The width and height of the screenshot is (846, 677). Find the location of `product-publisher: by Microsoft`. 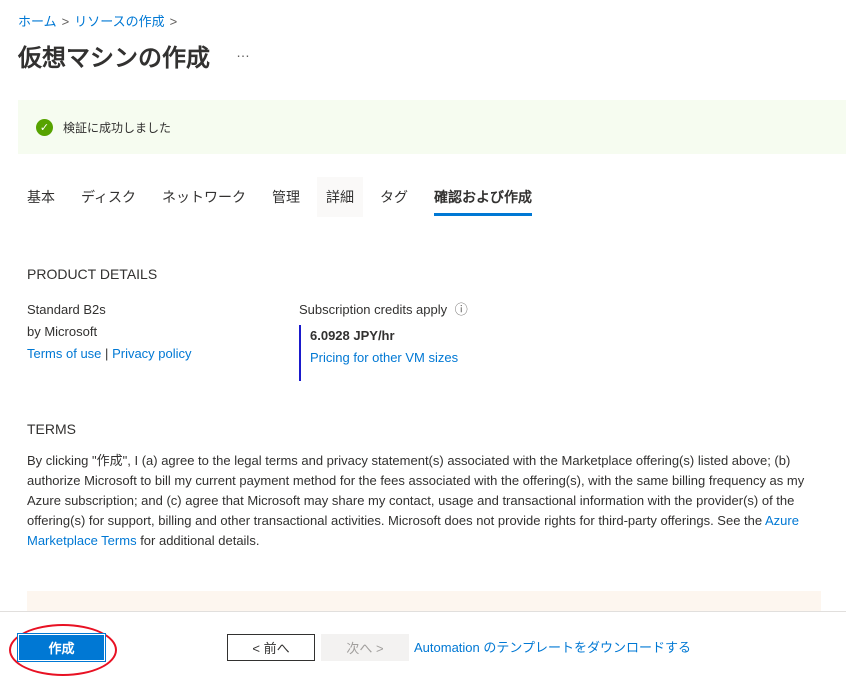

product-publisher: by Microsoft is located at coordinates (62, 331).